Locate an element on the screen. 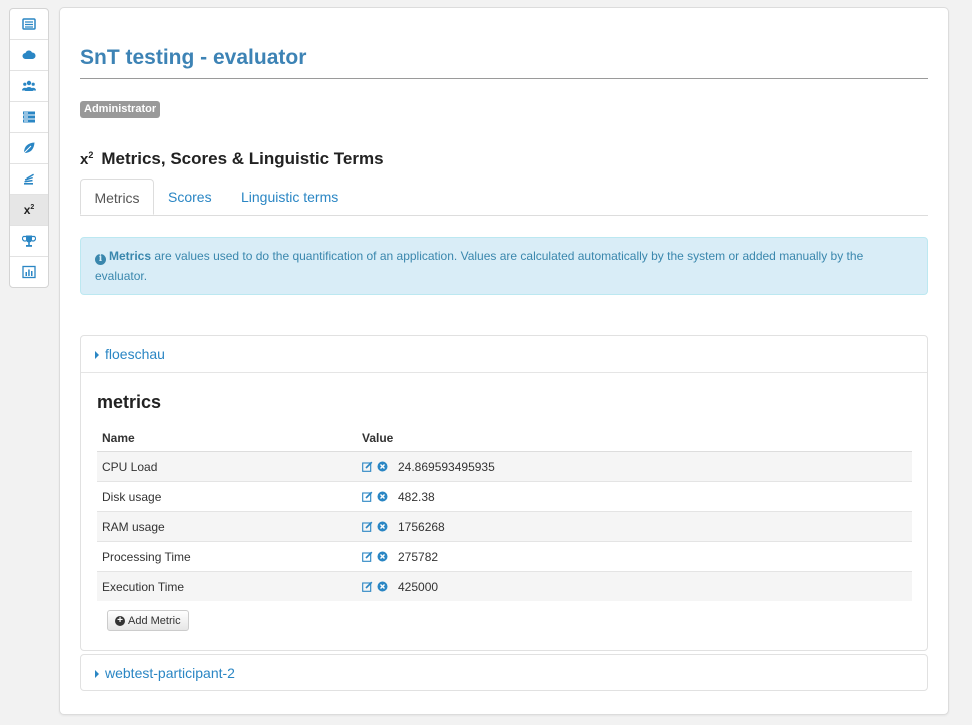 The image size is (972, 725). participant-name: webtest-participant-2 is located at coordinates (170, 673).